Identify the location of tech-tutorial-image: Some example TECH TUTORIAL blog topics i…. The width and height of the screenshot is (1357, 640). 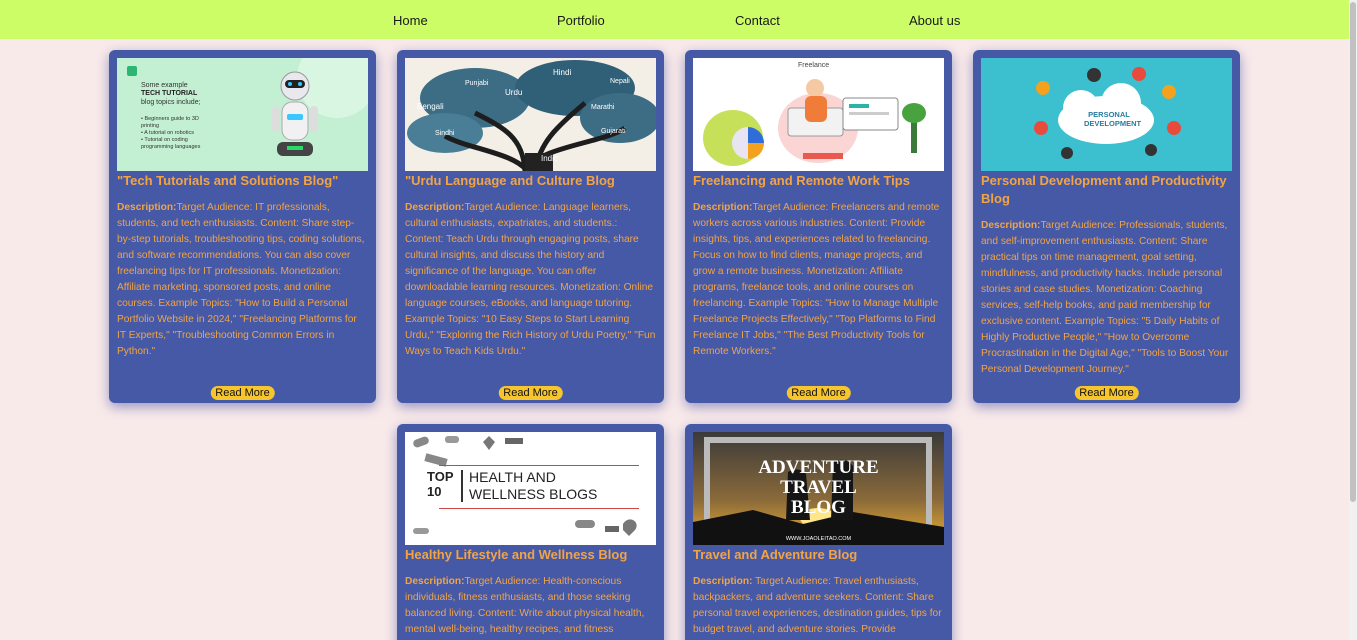
(242, 114).